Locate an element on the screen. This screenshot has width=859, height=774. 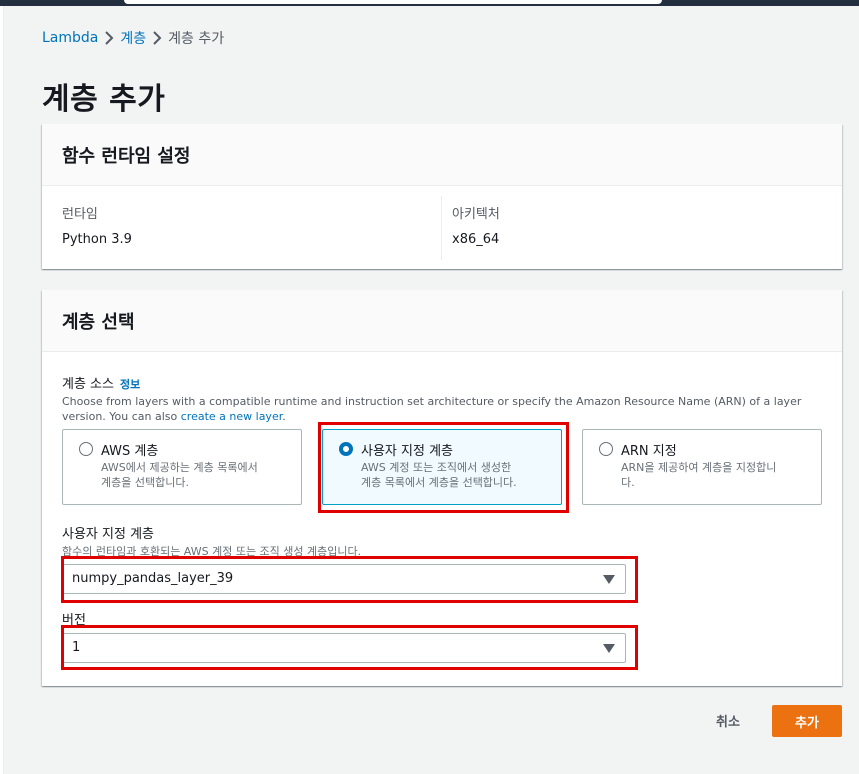
panel-title: 함수 런타임 설정 is located at coordinates (126, 156).